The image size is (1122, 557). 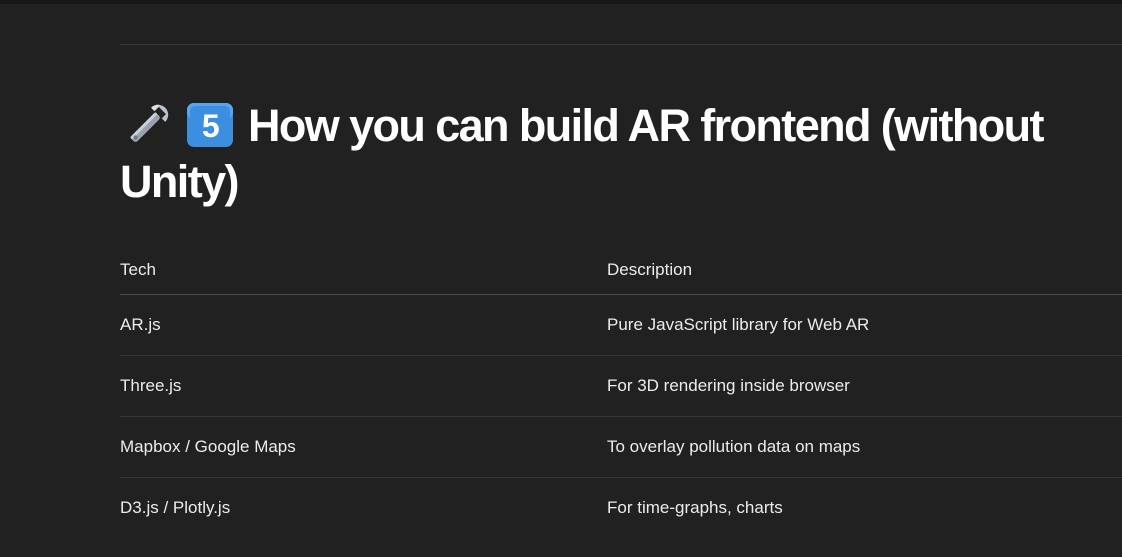 What do you see at coordinates (738, 324) in the screenshot?
I see `description-cell: Pure JavaScript library for Web AR` at bounding box center [738, 324].